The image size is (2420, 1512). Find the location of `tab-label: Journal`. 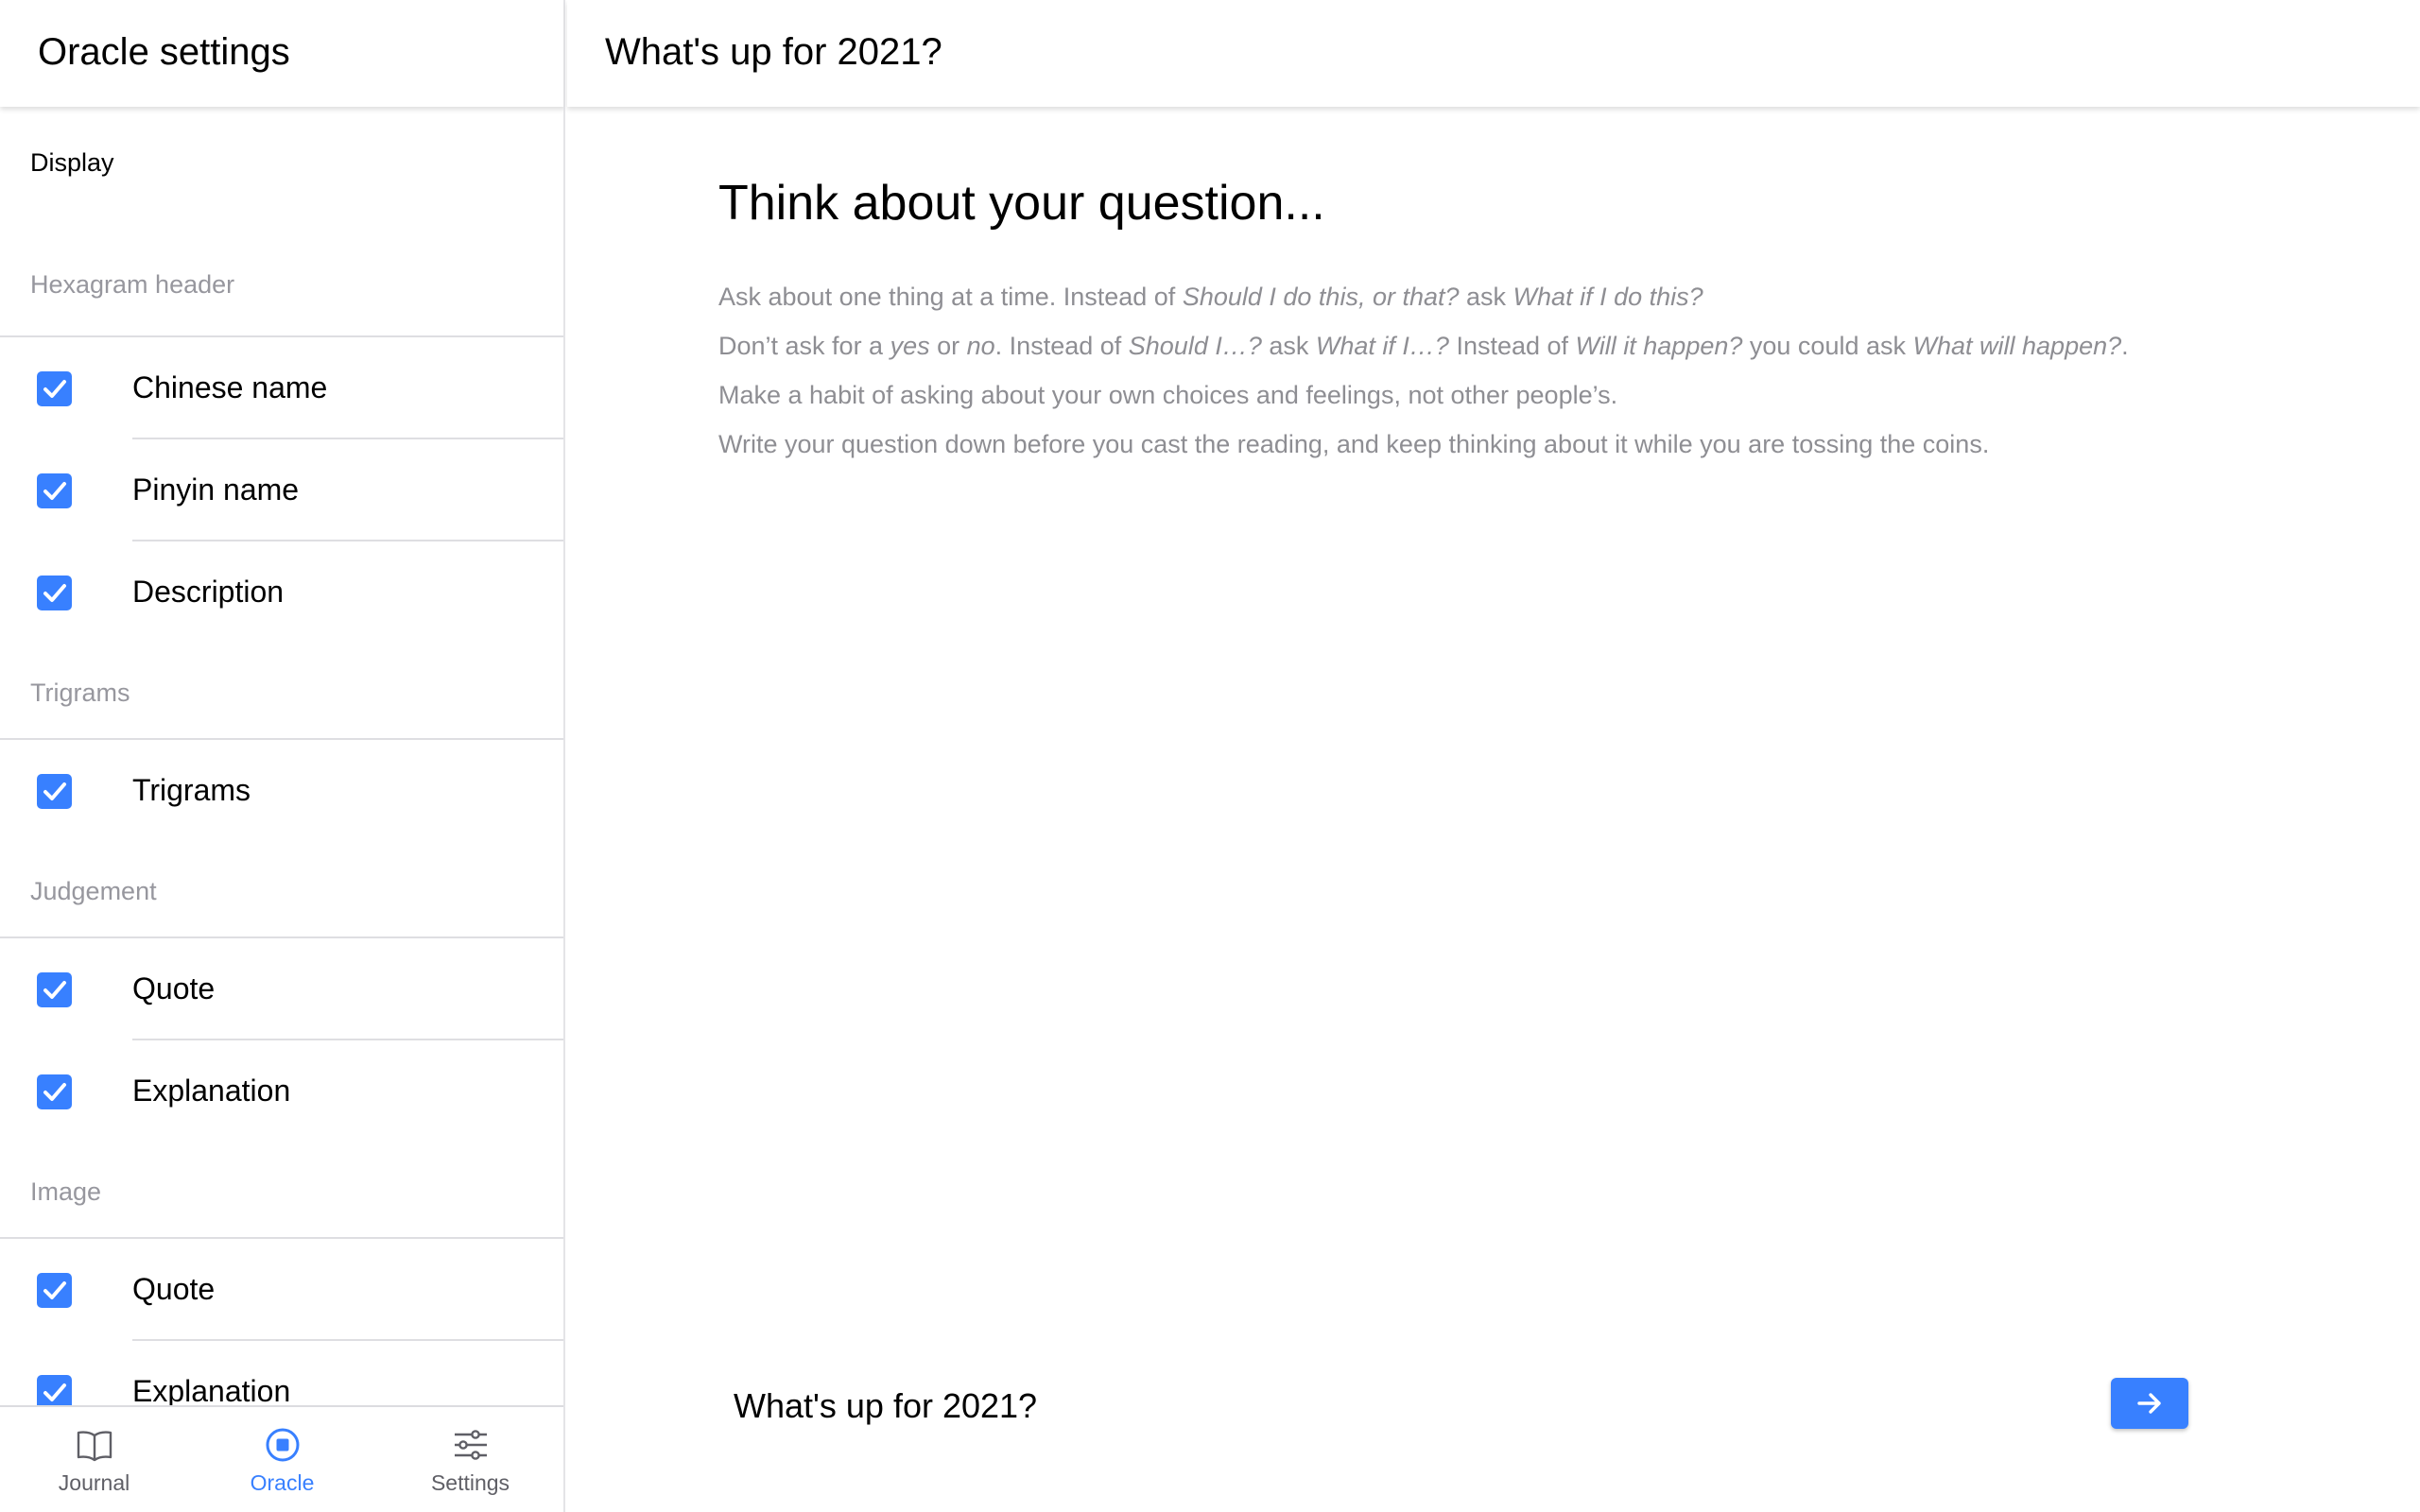

tab-label: Journal is located at coordinates (94, 1482).